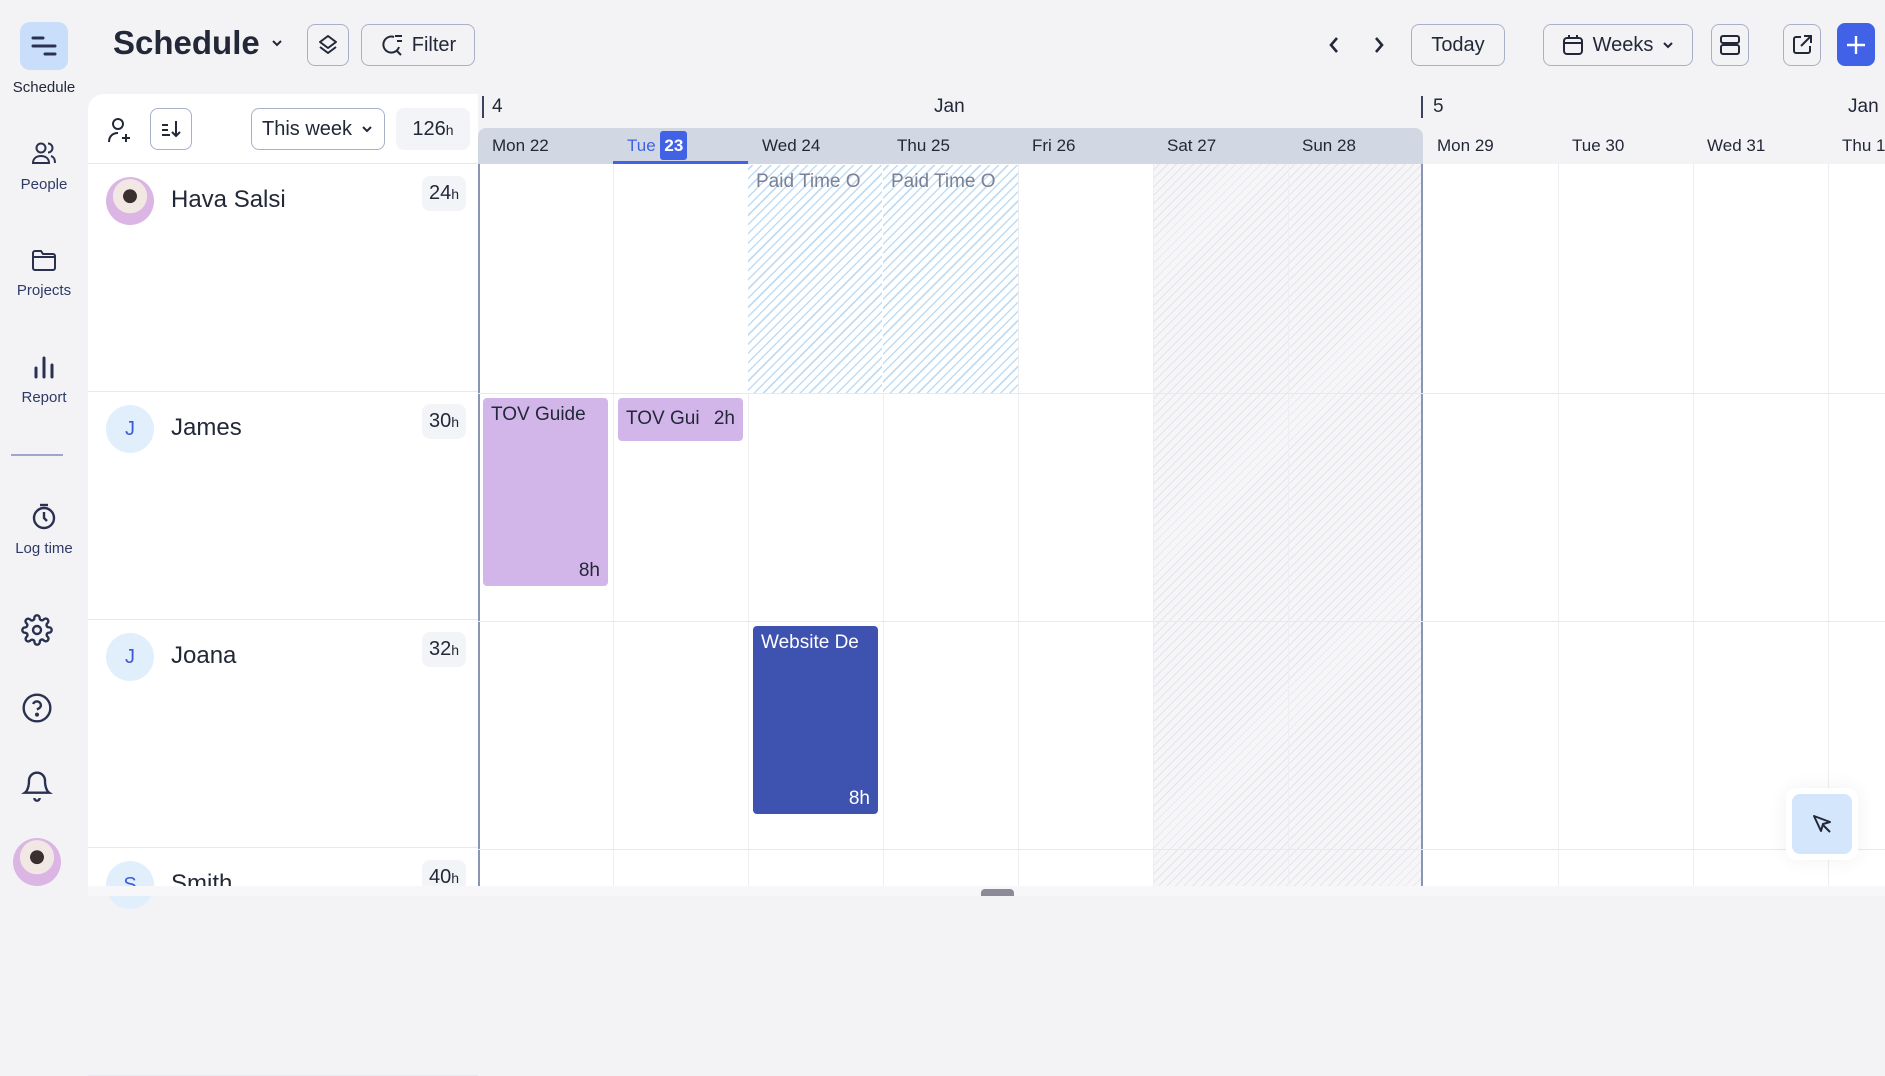 The image size is (1885, 1076). I want to click on day-header: Sun 28, so click(1355, 146).